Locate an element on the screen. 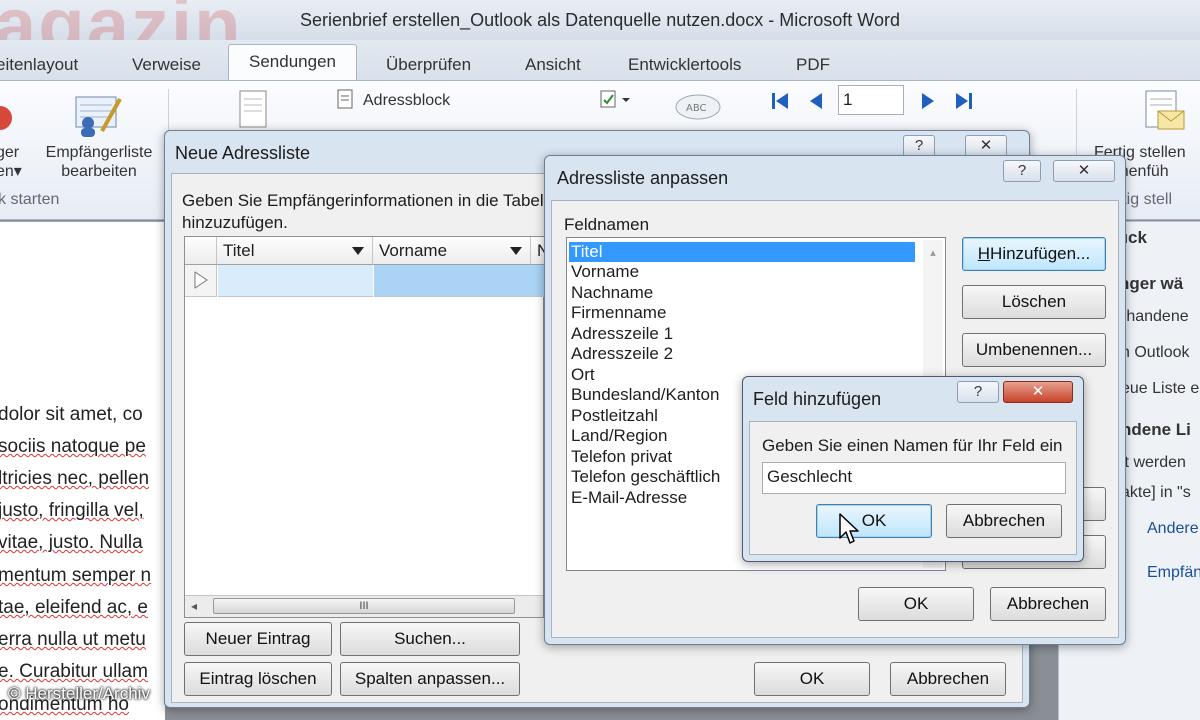  document-line: tae, eleifend ac, e is located at coordinates (74, 607).